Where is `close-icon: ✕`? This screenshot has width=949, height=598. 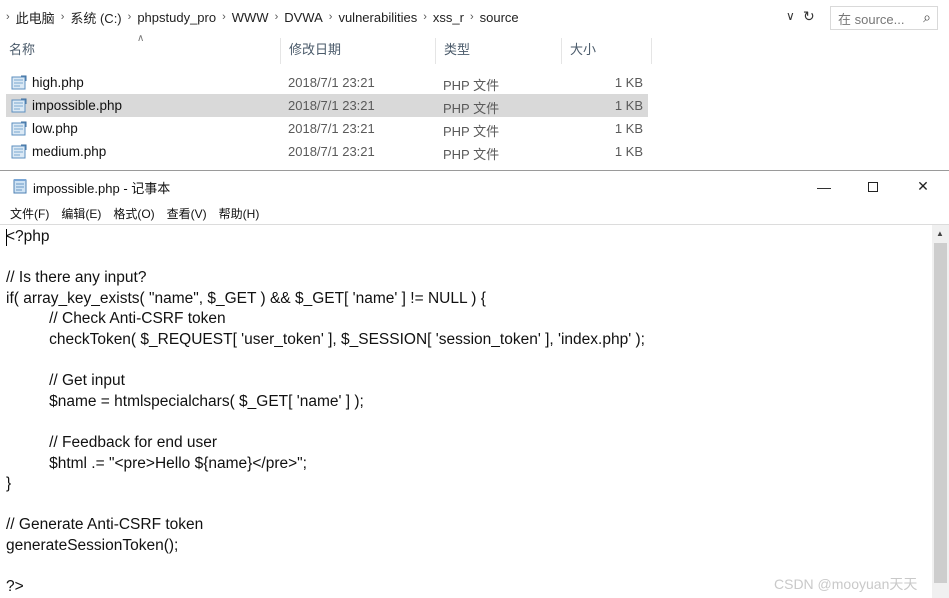 close-icon: ✕ is located at coordinates (923, 186).